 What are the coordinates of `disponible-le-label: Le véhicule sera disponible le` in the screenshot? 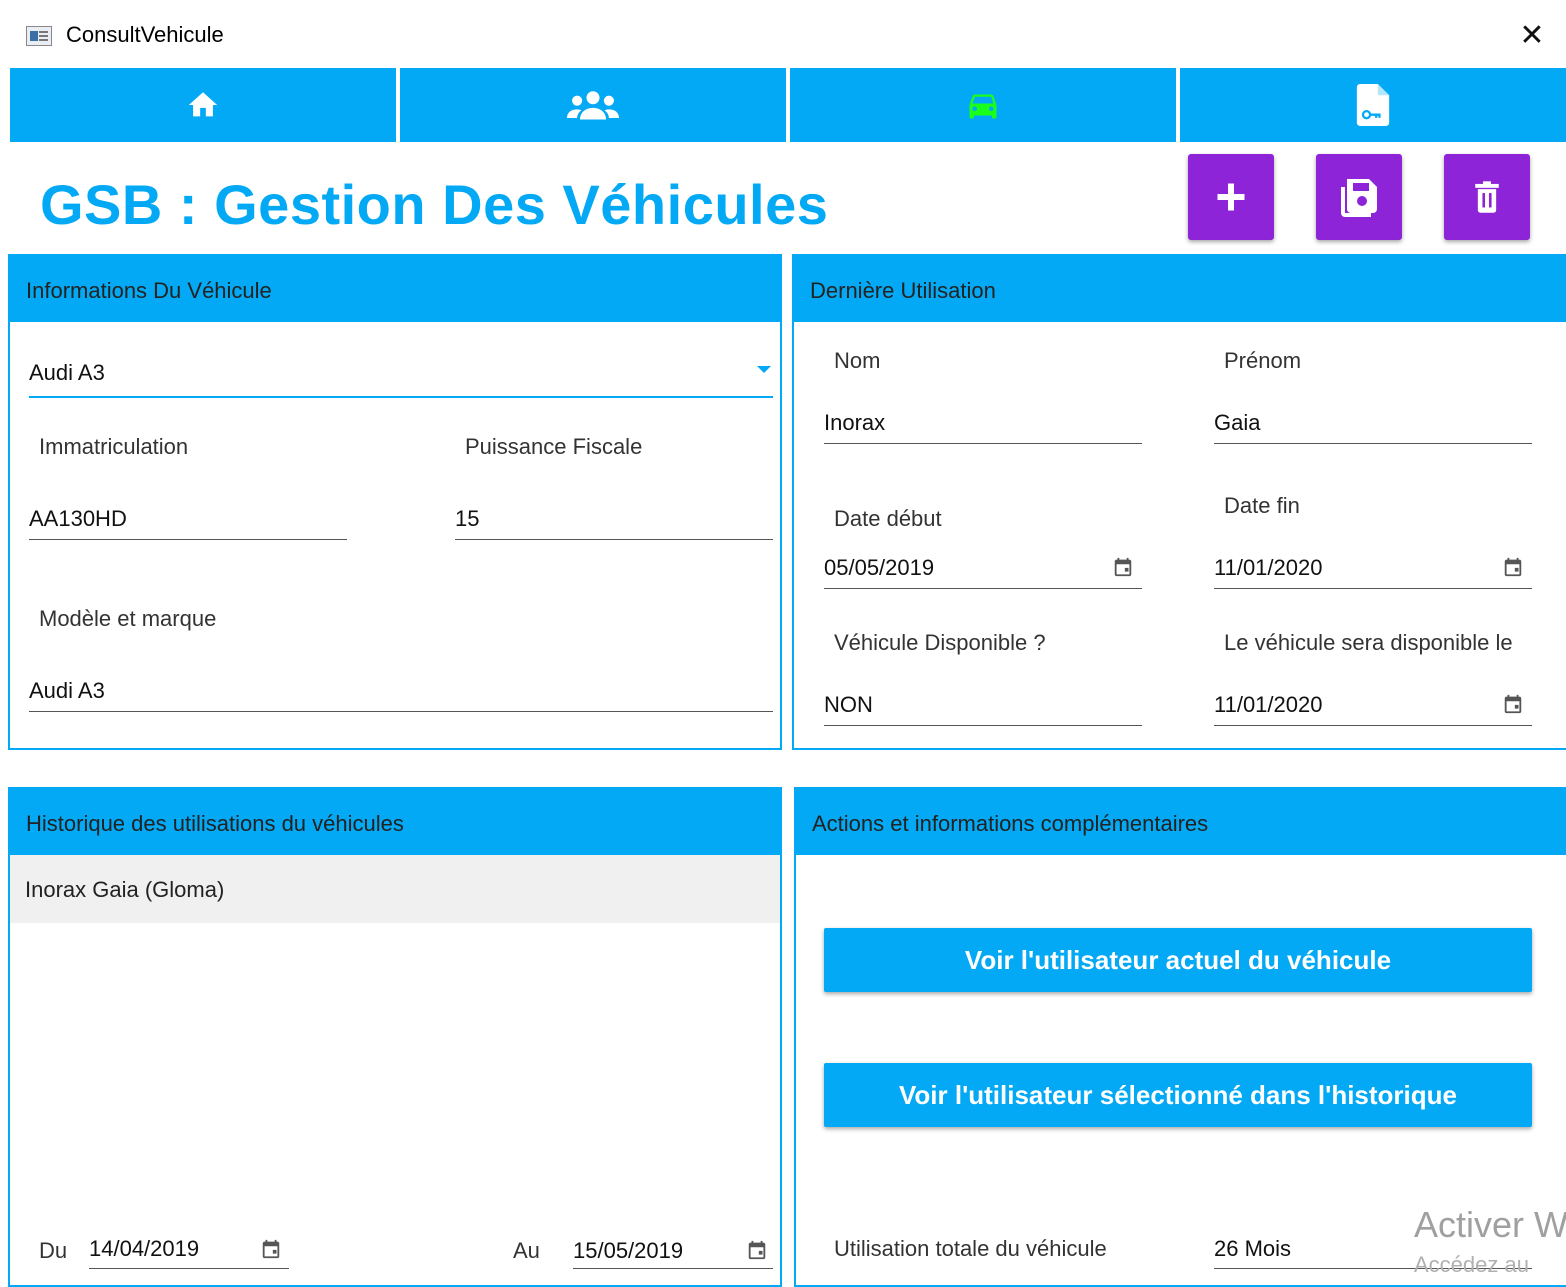 It's located at (1368, 642).